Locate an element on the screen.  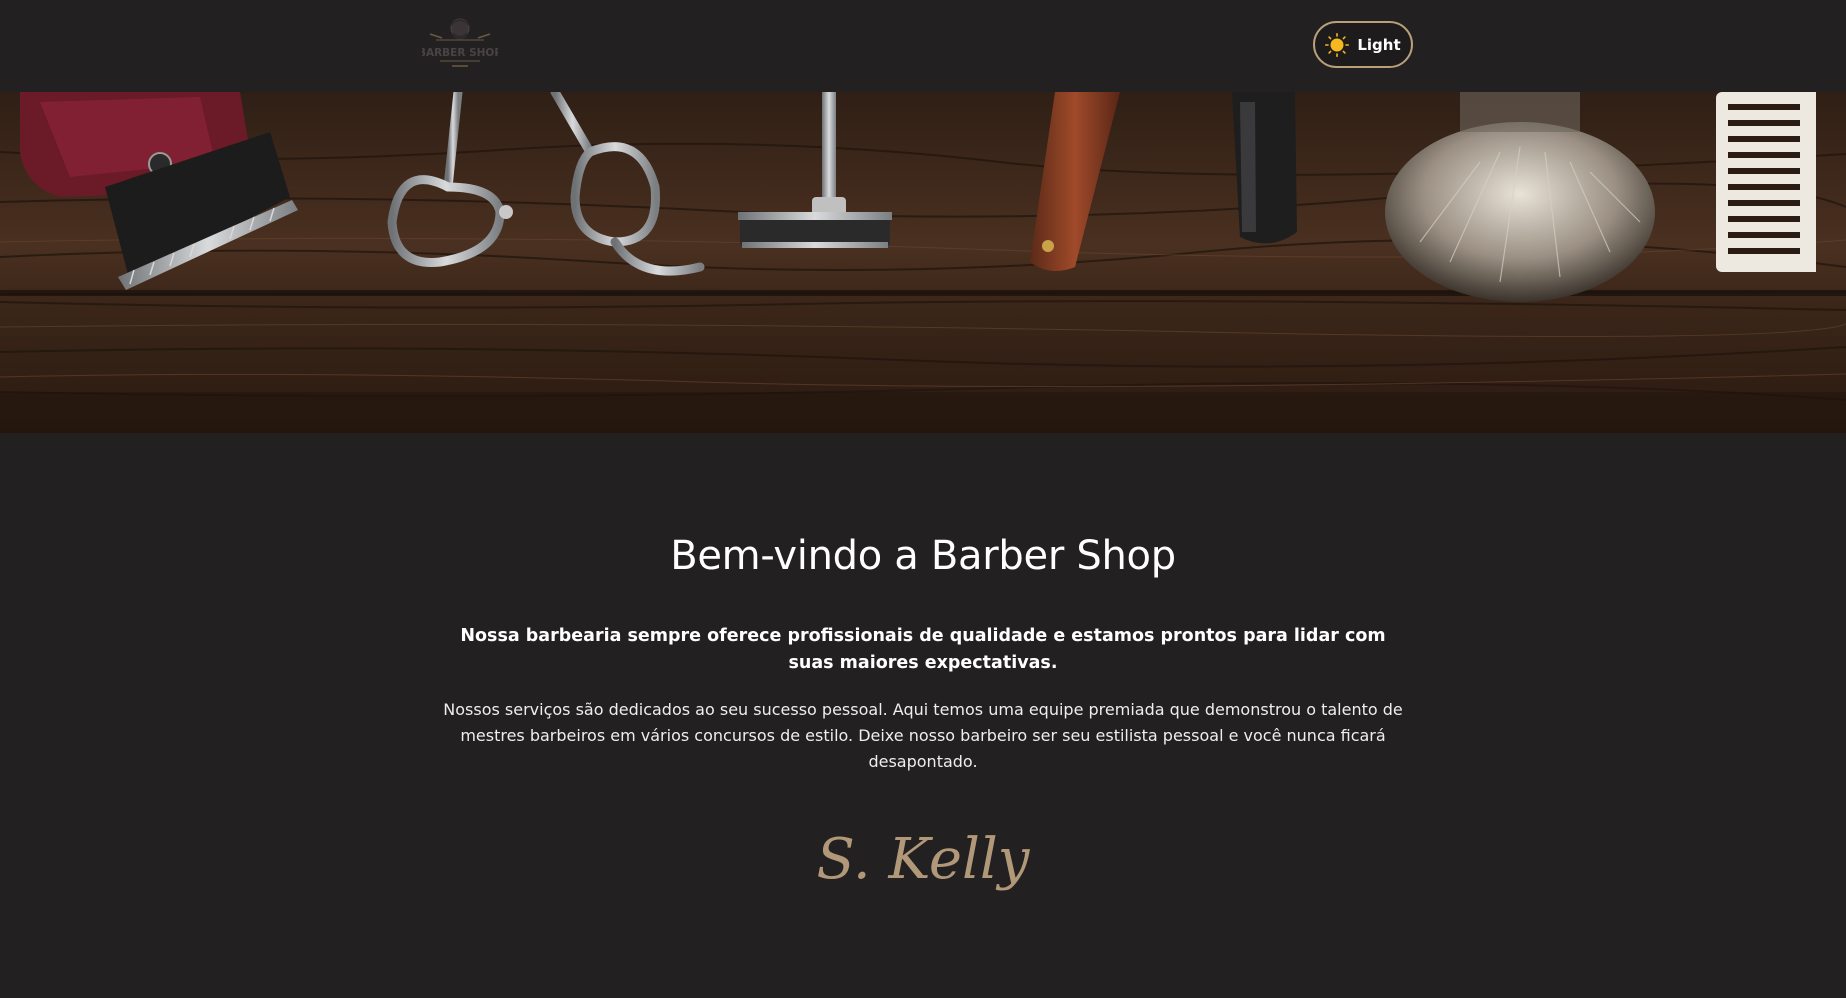
sun-icon is located at coordinates (1337, 44).